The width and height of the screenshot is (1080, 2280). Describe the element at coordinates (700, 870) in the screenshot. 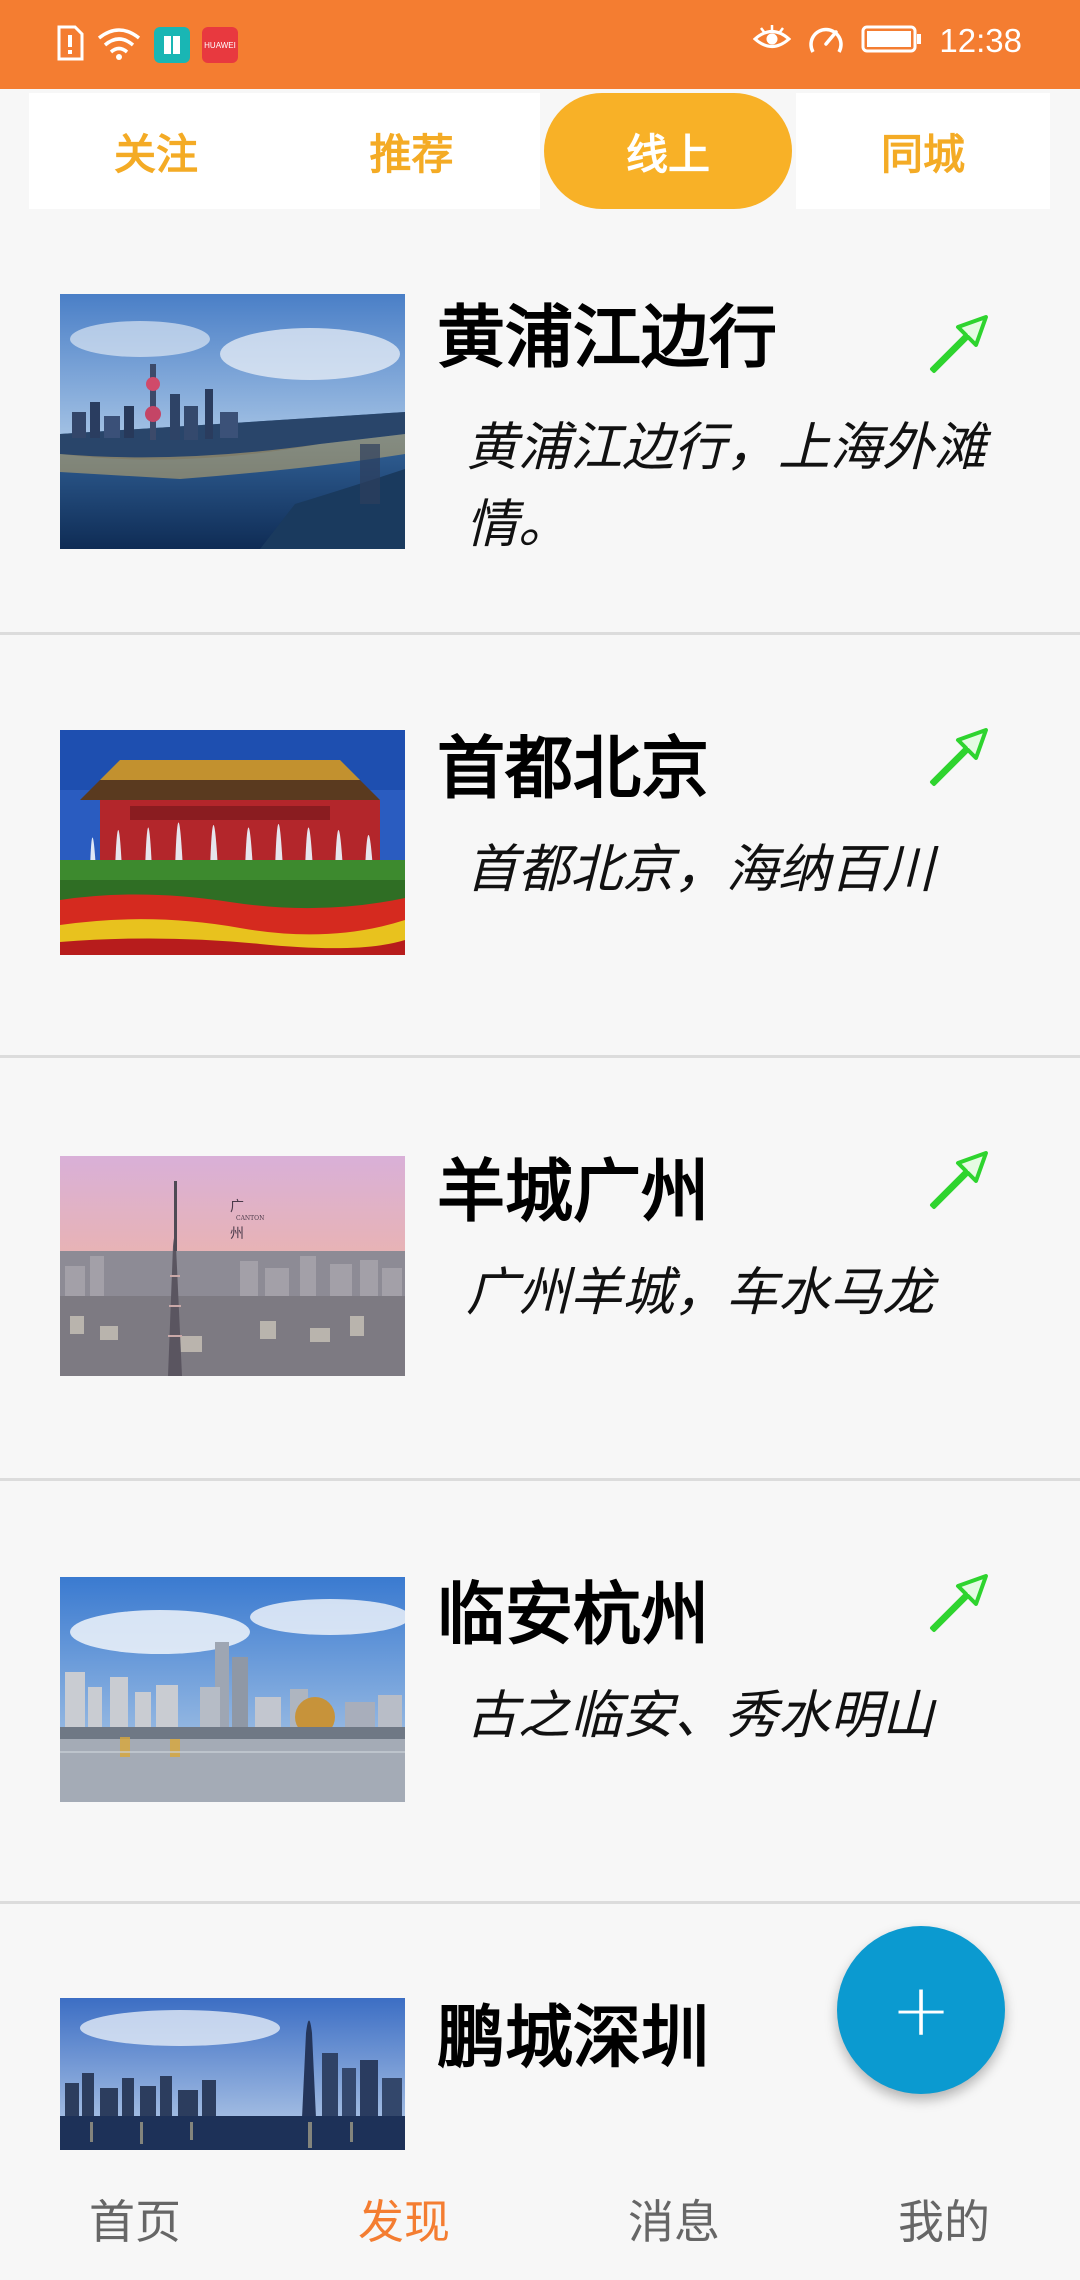

I see `card-description: 首都北京，海纳百川` at that location.